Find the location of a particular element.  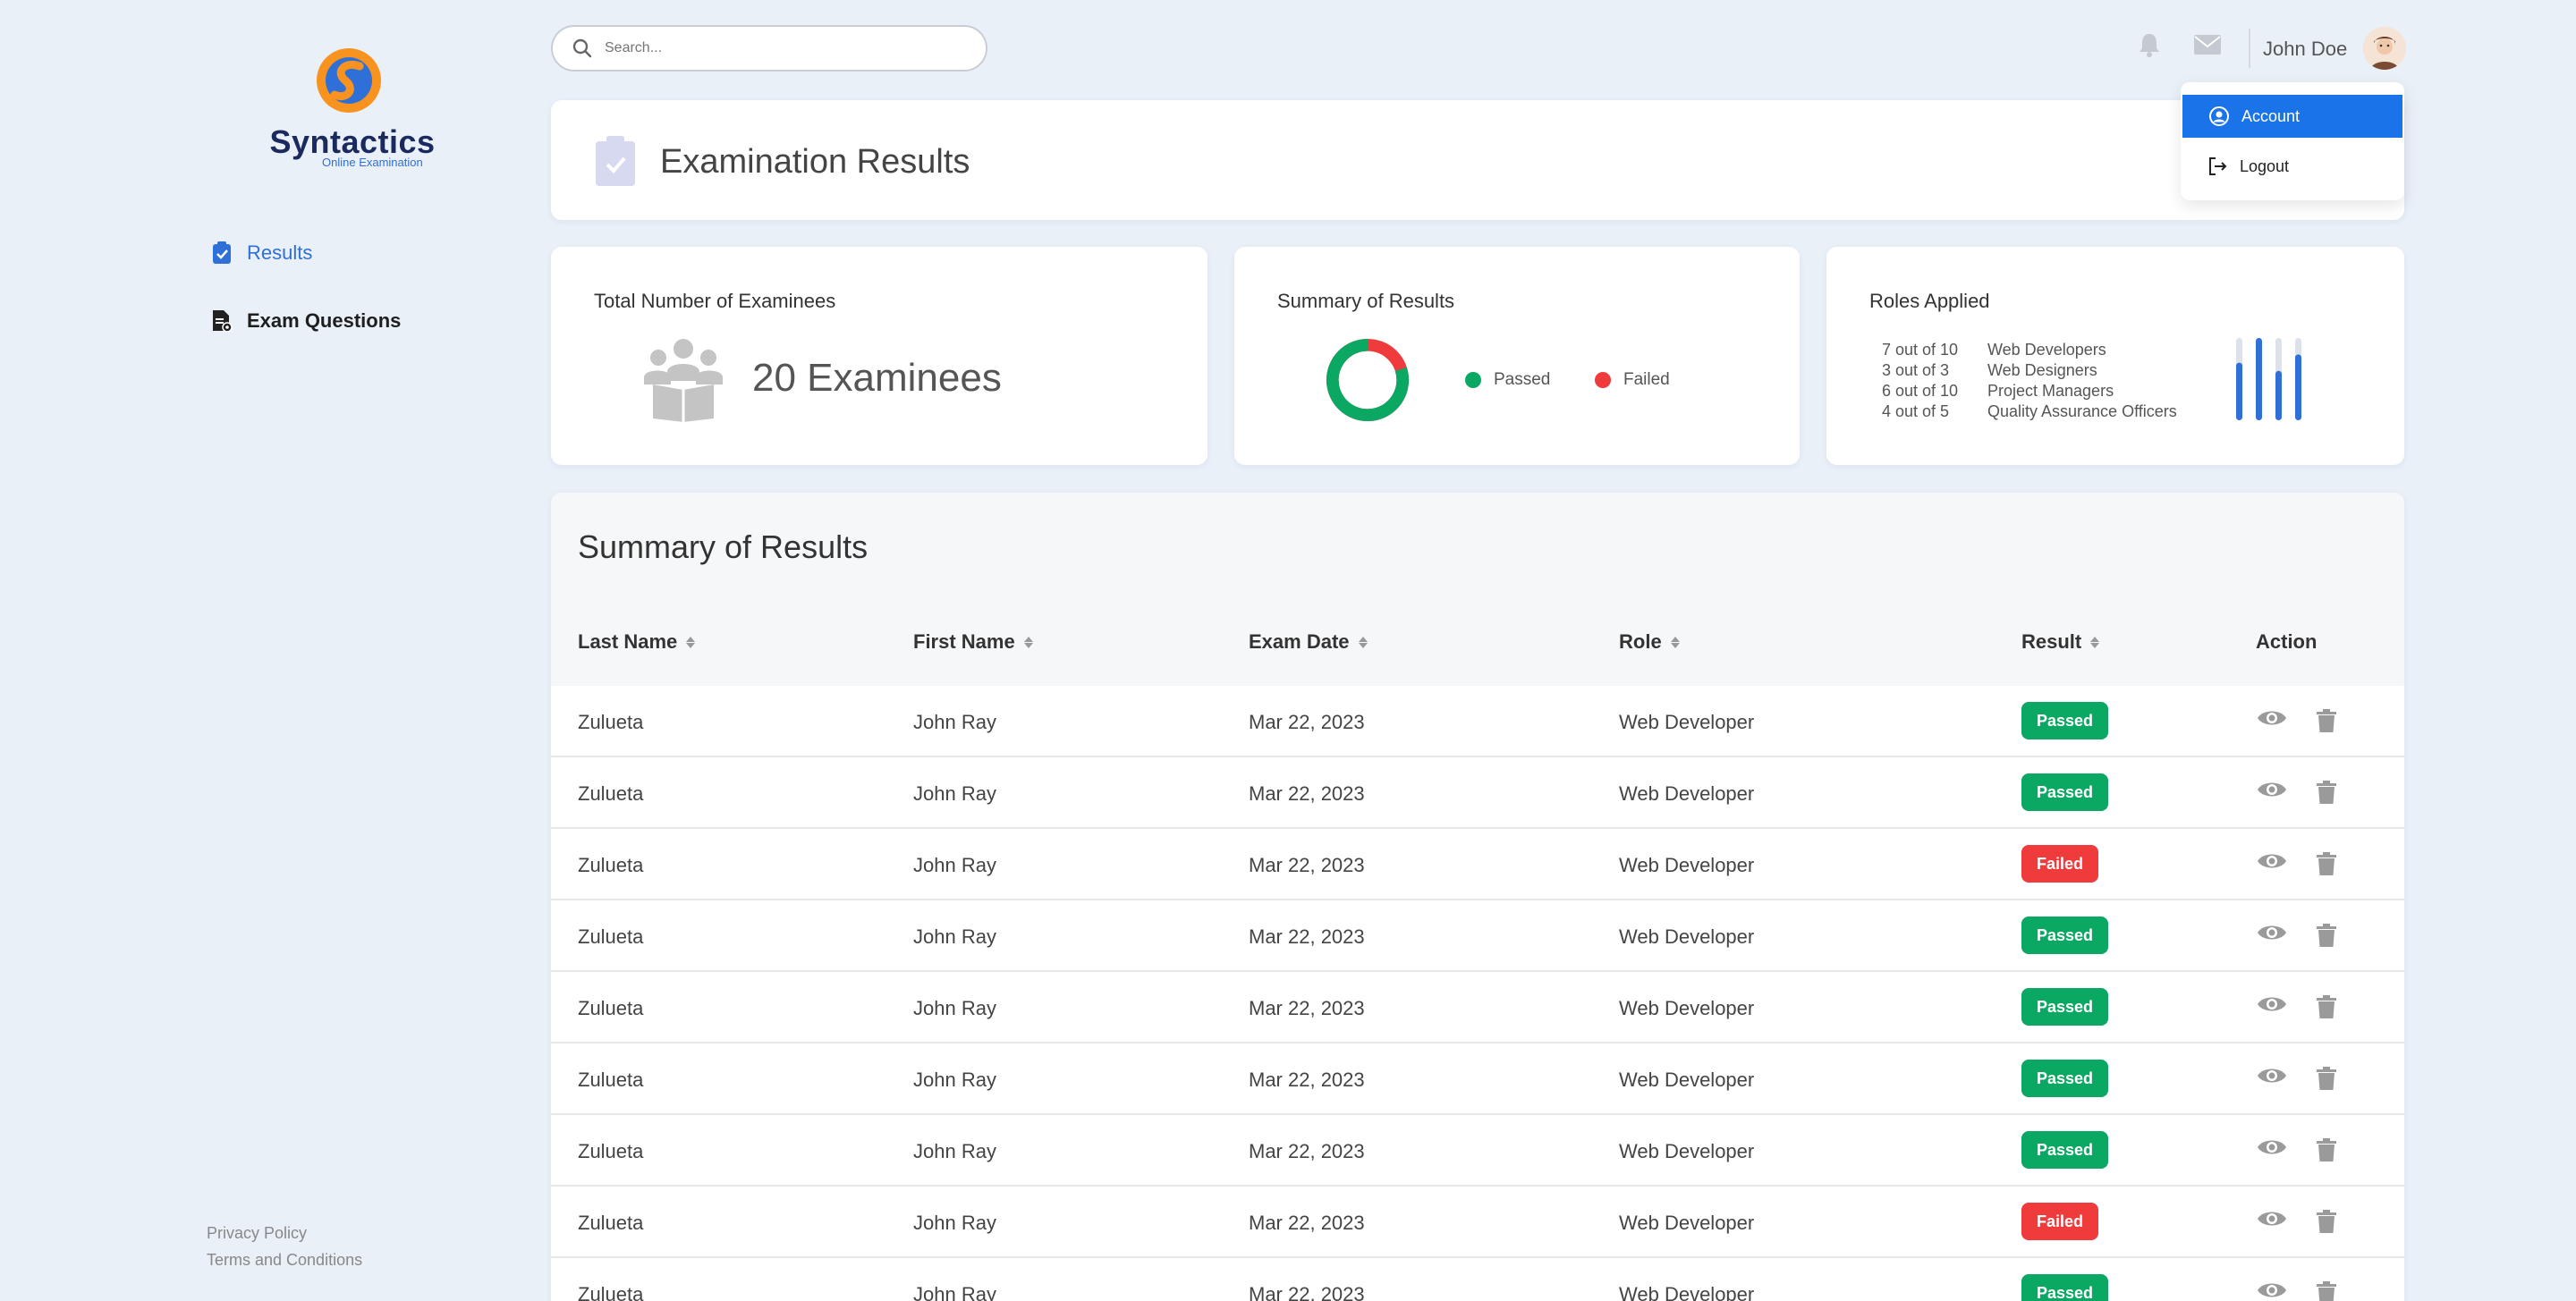

sidebar-item-label: Exam Questions is located at coordinates (324, 321).